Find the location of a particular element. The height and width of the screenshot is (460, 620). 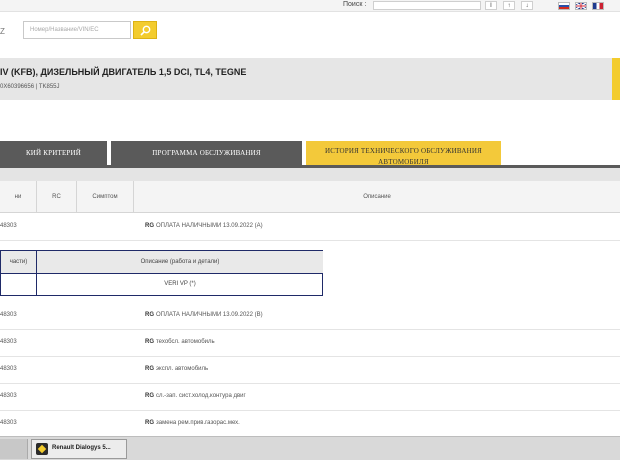

row-description: RG экспл. автомобиль is located at coordinates (176, 369).